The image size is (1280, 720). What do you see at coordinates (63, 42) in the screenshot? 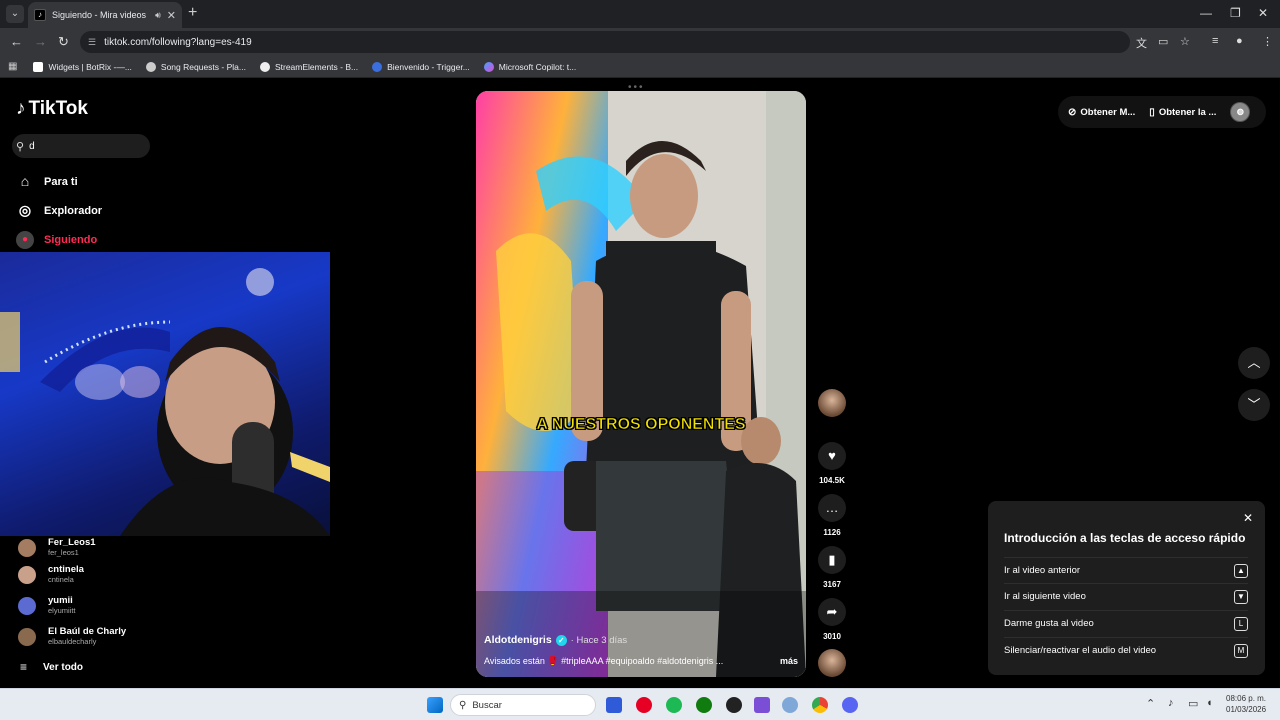
I see `reload-icon: ↻` at bounding box center [63, 42].